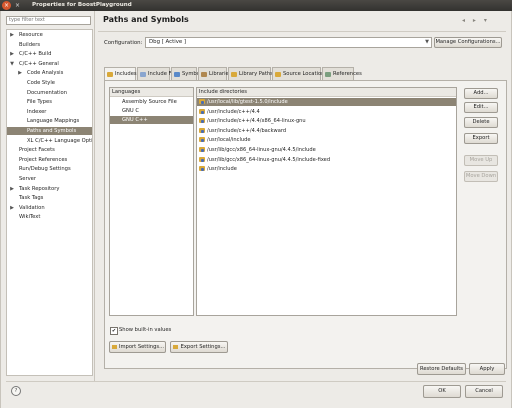  I want to click on footer-divider, so click(256, 381).